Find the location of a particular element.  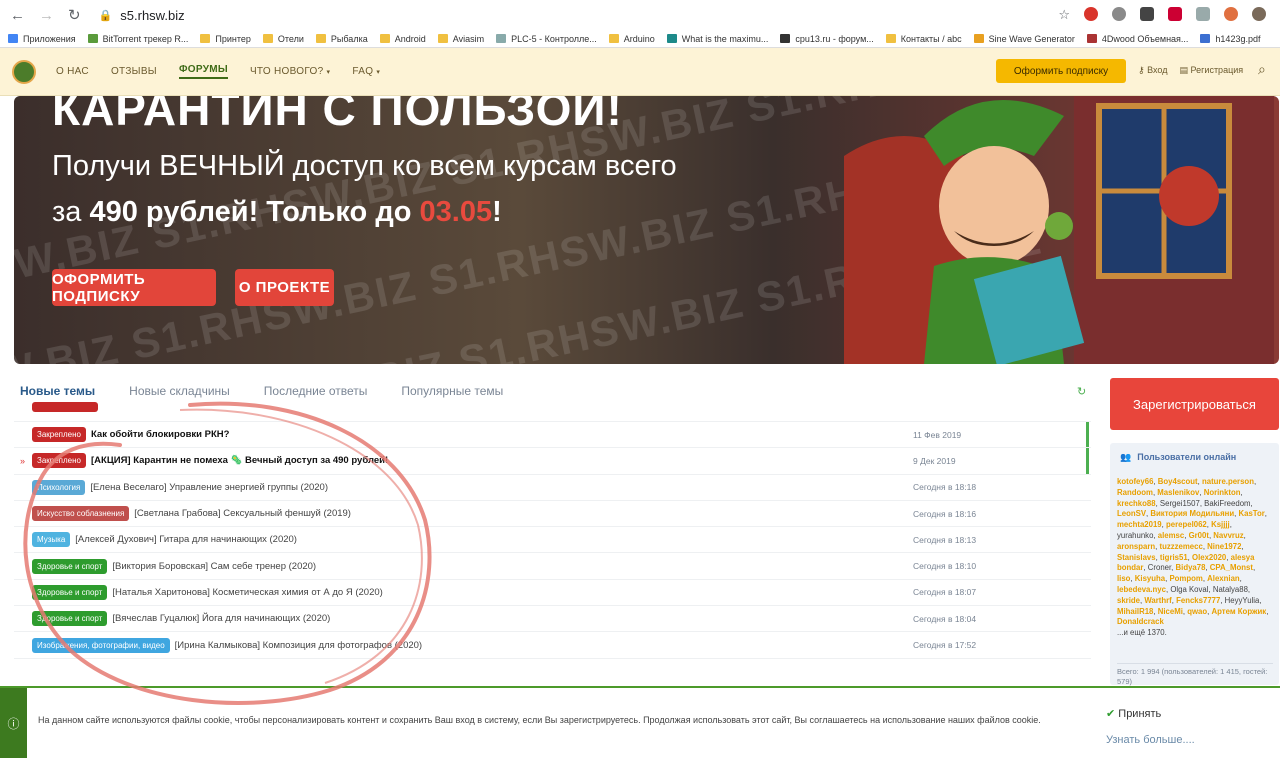

table-row is located at coordinates (552, 411).